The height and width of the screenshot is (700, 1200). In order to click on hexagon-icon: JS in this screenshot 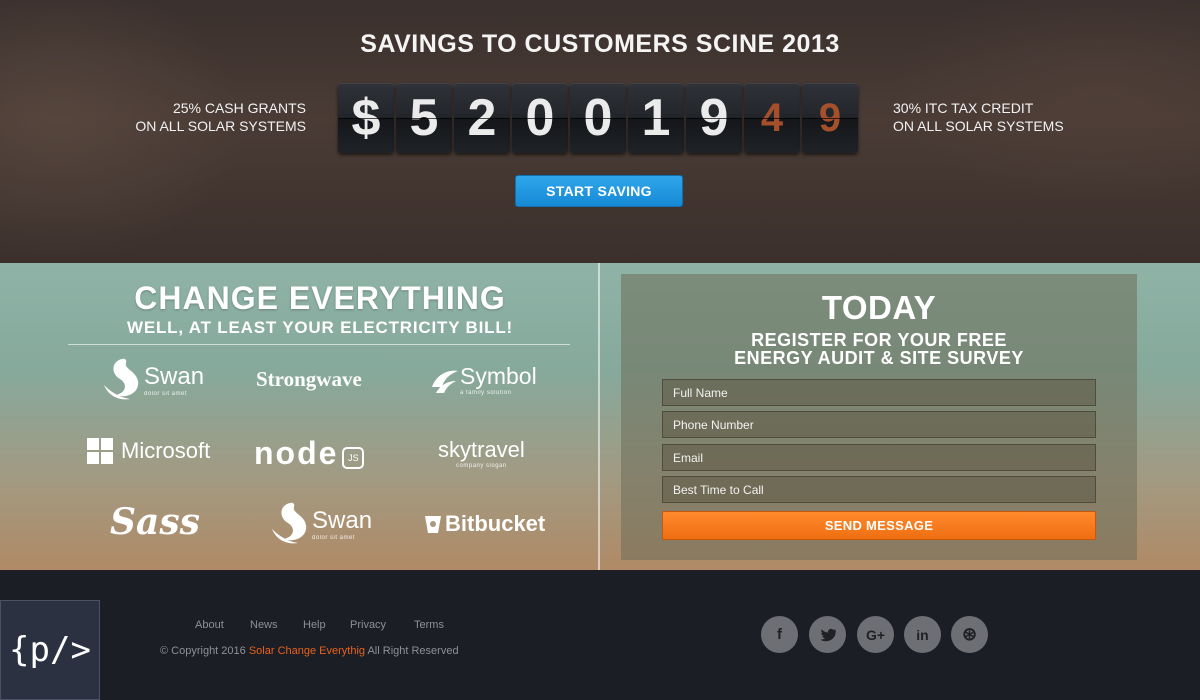, I will do `click(353, 457)`.